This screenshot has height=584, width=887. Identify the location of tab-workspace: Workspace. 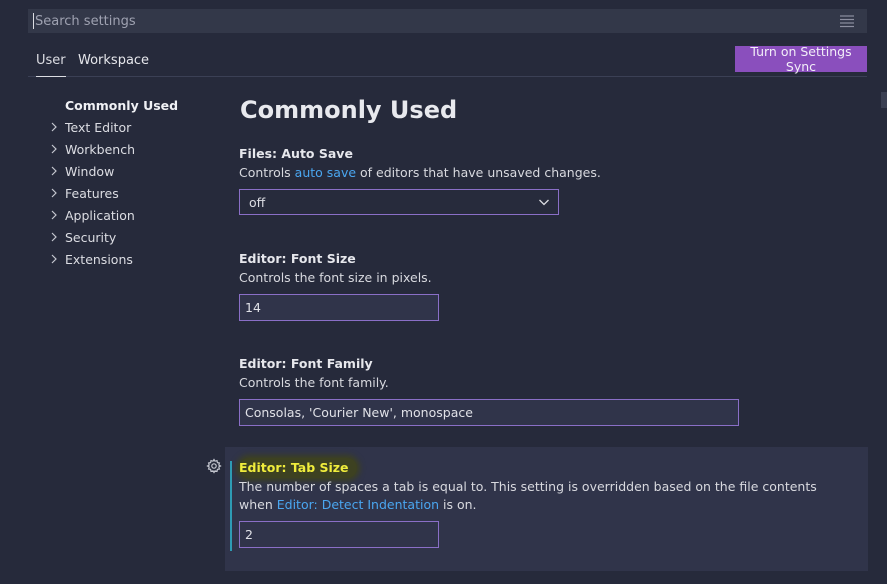
(113, 65).